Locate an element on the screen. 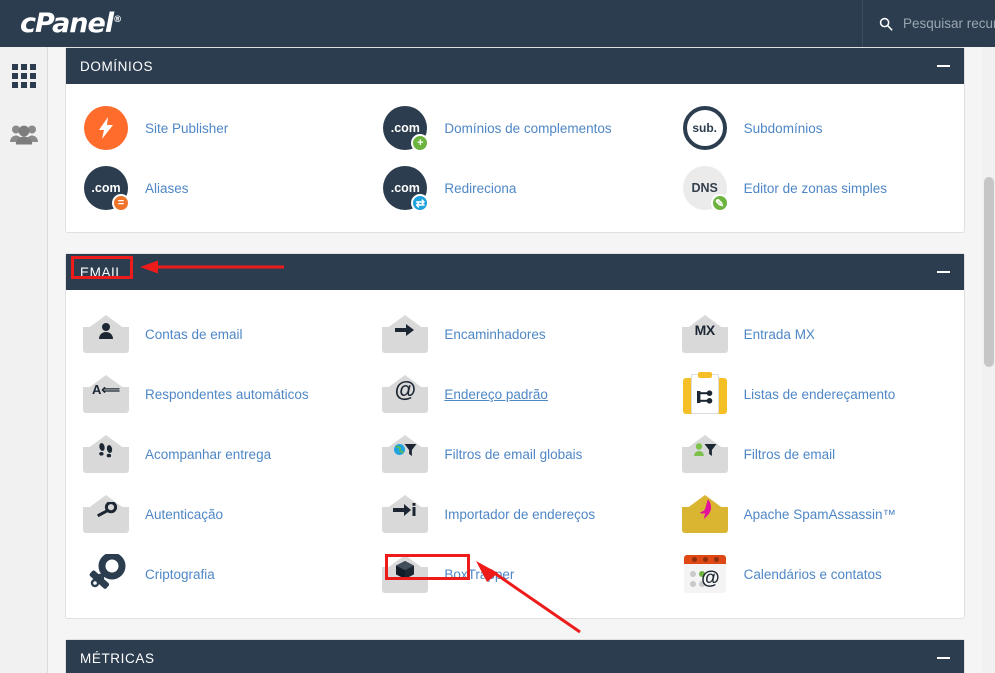  app-item-default-address: @ Endereço padrão is located at coordinates (514, 394).